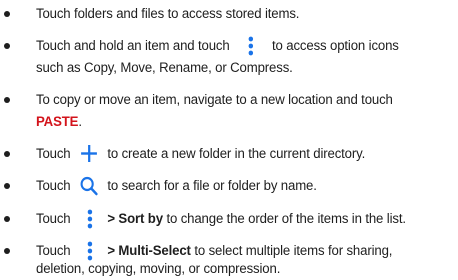 Image resolution: width=458 pixels, height=280 pixels. What do you see at coordinates (89, 154) in the screenshot?
I see `plus-icon` at bounding box center [89, 154].